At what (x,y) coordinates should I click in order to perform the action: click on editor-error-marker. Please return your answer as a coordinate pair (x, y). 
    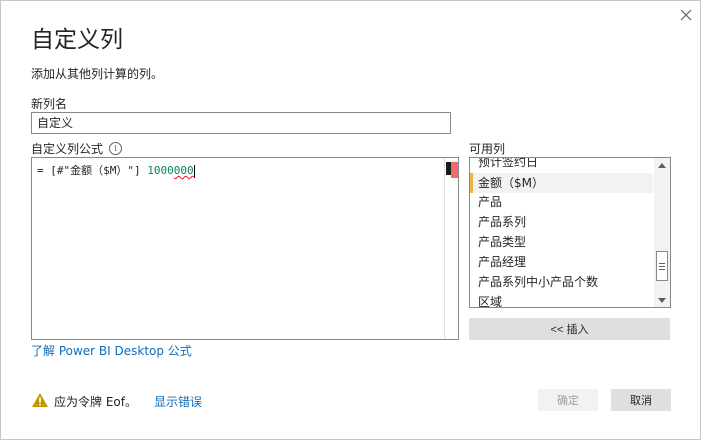
    Looking at the image, I should click on (454, 170).